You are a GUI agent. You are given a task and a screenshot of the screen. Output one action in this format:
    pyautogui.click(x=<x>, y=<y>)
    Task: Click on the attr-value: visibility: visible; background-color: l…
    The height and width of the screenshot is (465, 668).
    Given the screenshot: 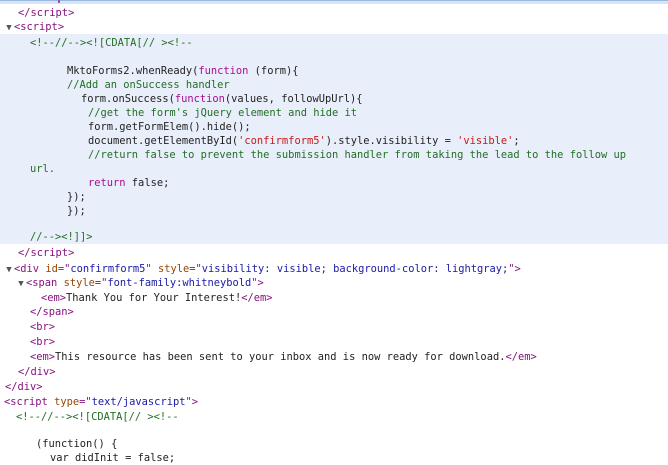 What is the action you would take?
    pyautogui.click(x=355, y=269)
    